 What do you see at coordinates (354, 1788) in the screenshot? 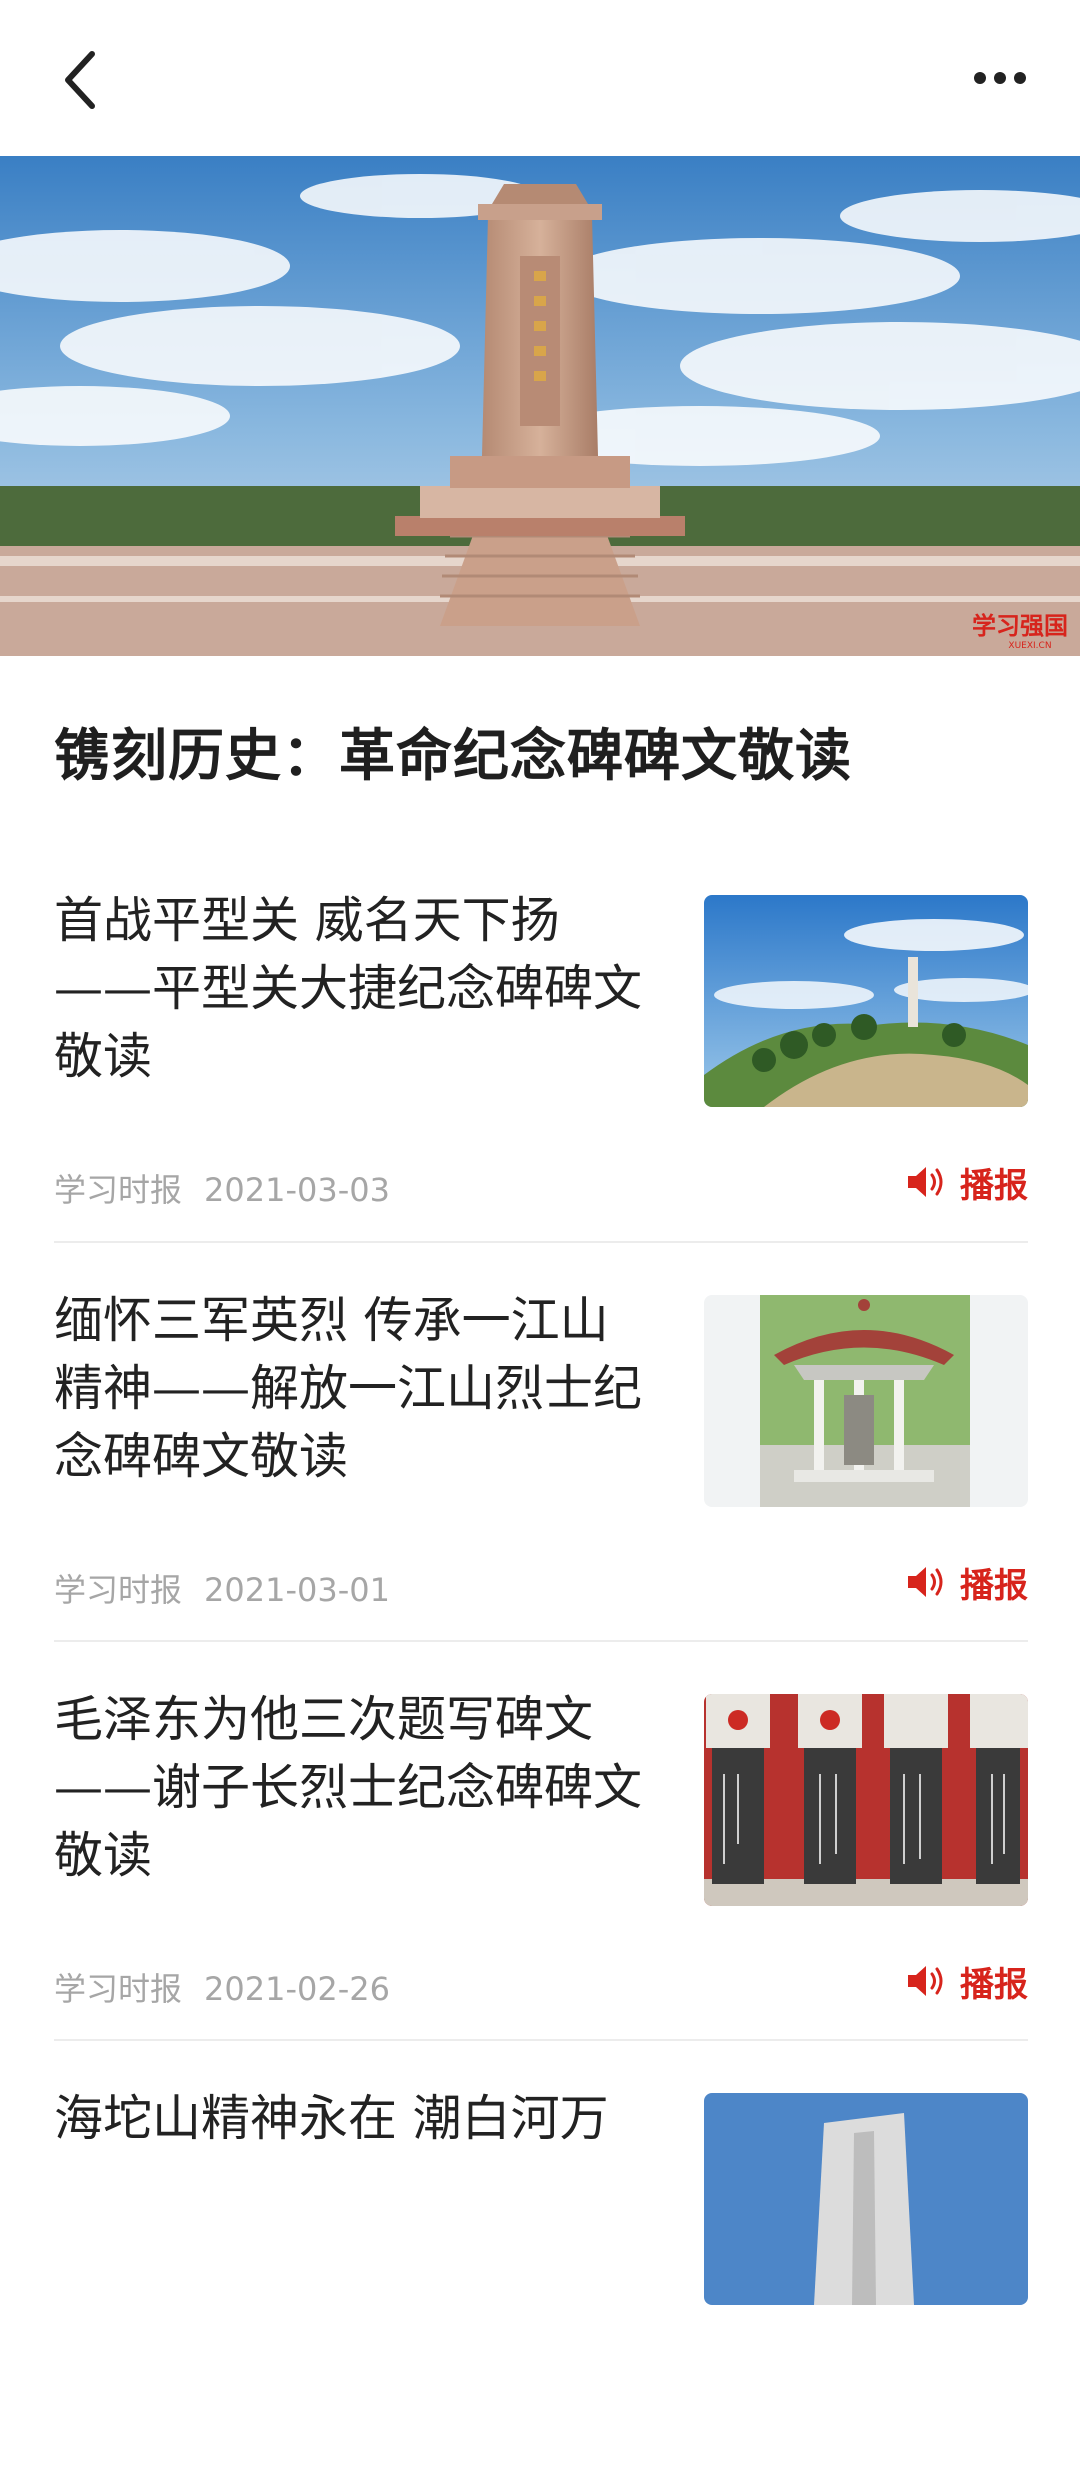
I see `article-title: 毛泽东为他三次题写碑文——谢子长烈士纪念碑碑文敬读` at bounding box center [354, 1788].